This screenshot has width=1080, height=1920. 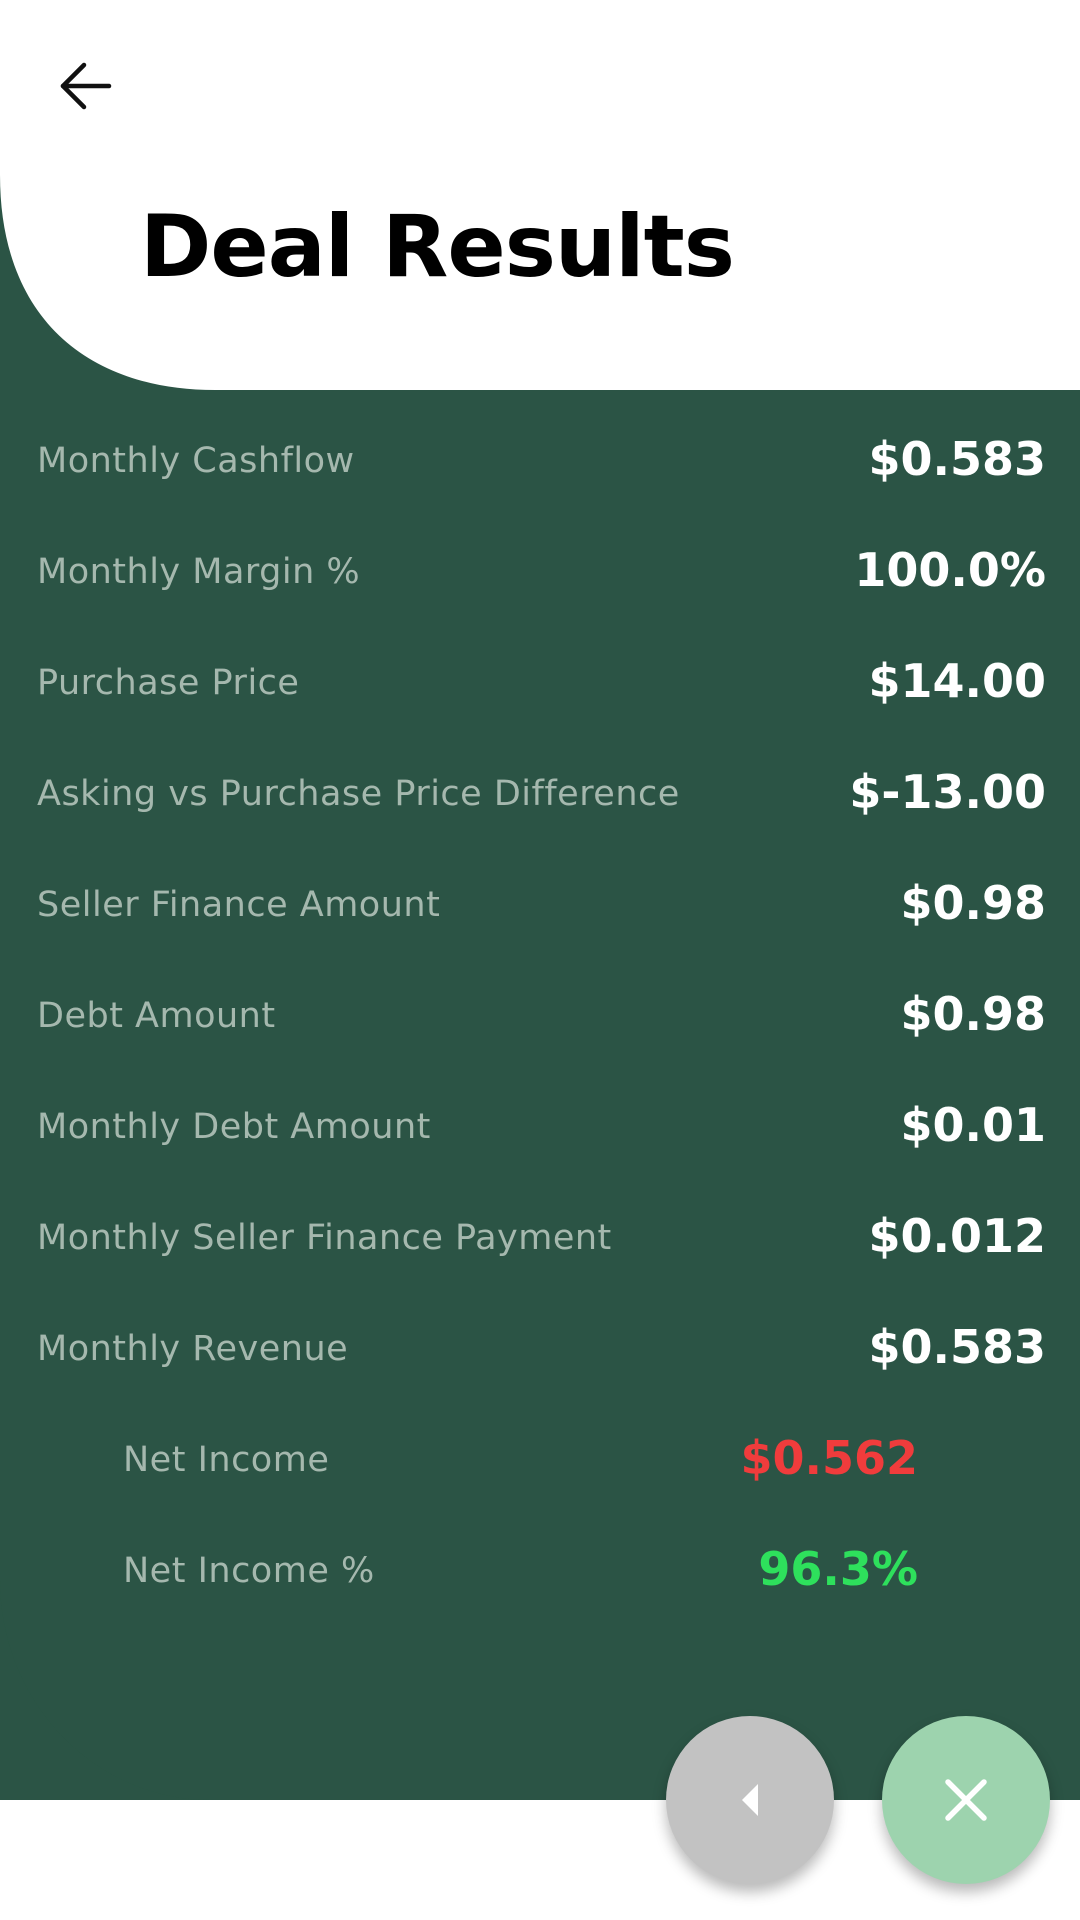 I want to click on result-row-seller-finance-payment: Monthly Seller Finance Payment $0.012, so click(x=540, y=1237).